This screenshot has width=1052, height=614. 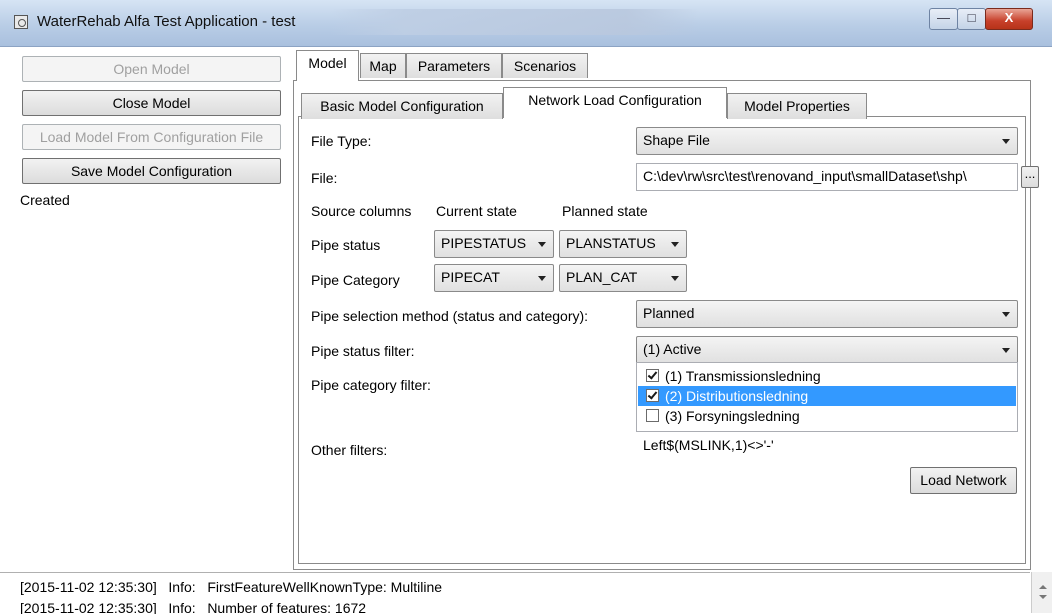 What do you see at coordinates (676, 140) in the screenshot?
I see `file-type-value: Shape File` at bounding box center [676, 140].